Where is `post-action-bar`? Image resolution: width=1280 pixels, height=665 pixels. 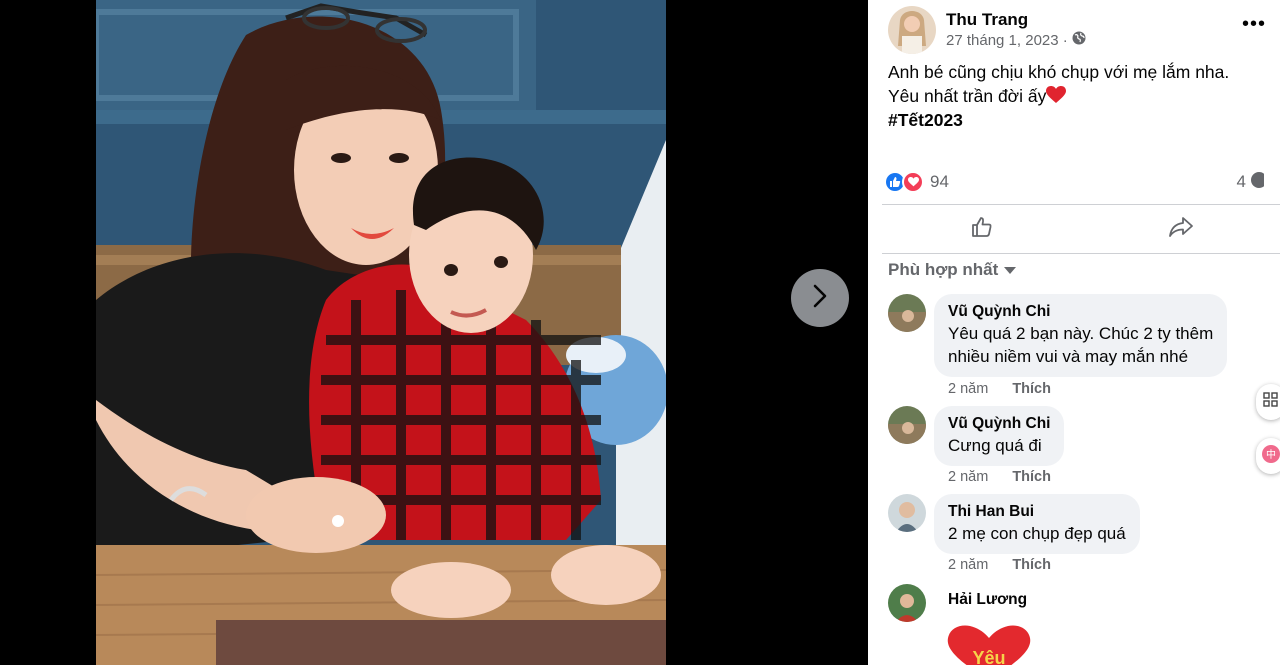
post-action-bar is located at coordinates (1081, 229).